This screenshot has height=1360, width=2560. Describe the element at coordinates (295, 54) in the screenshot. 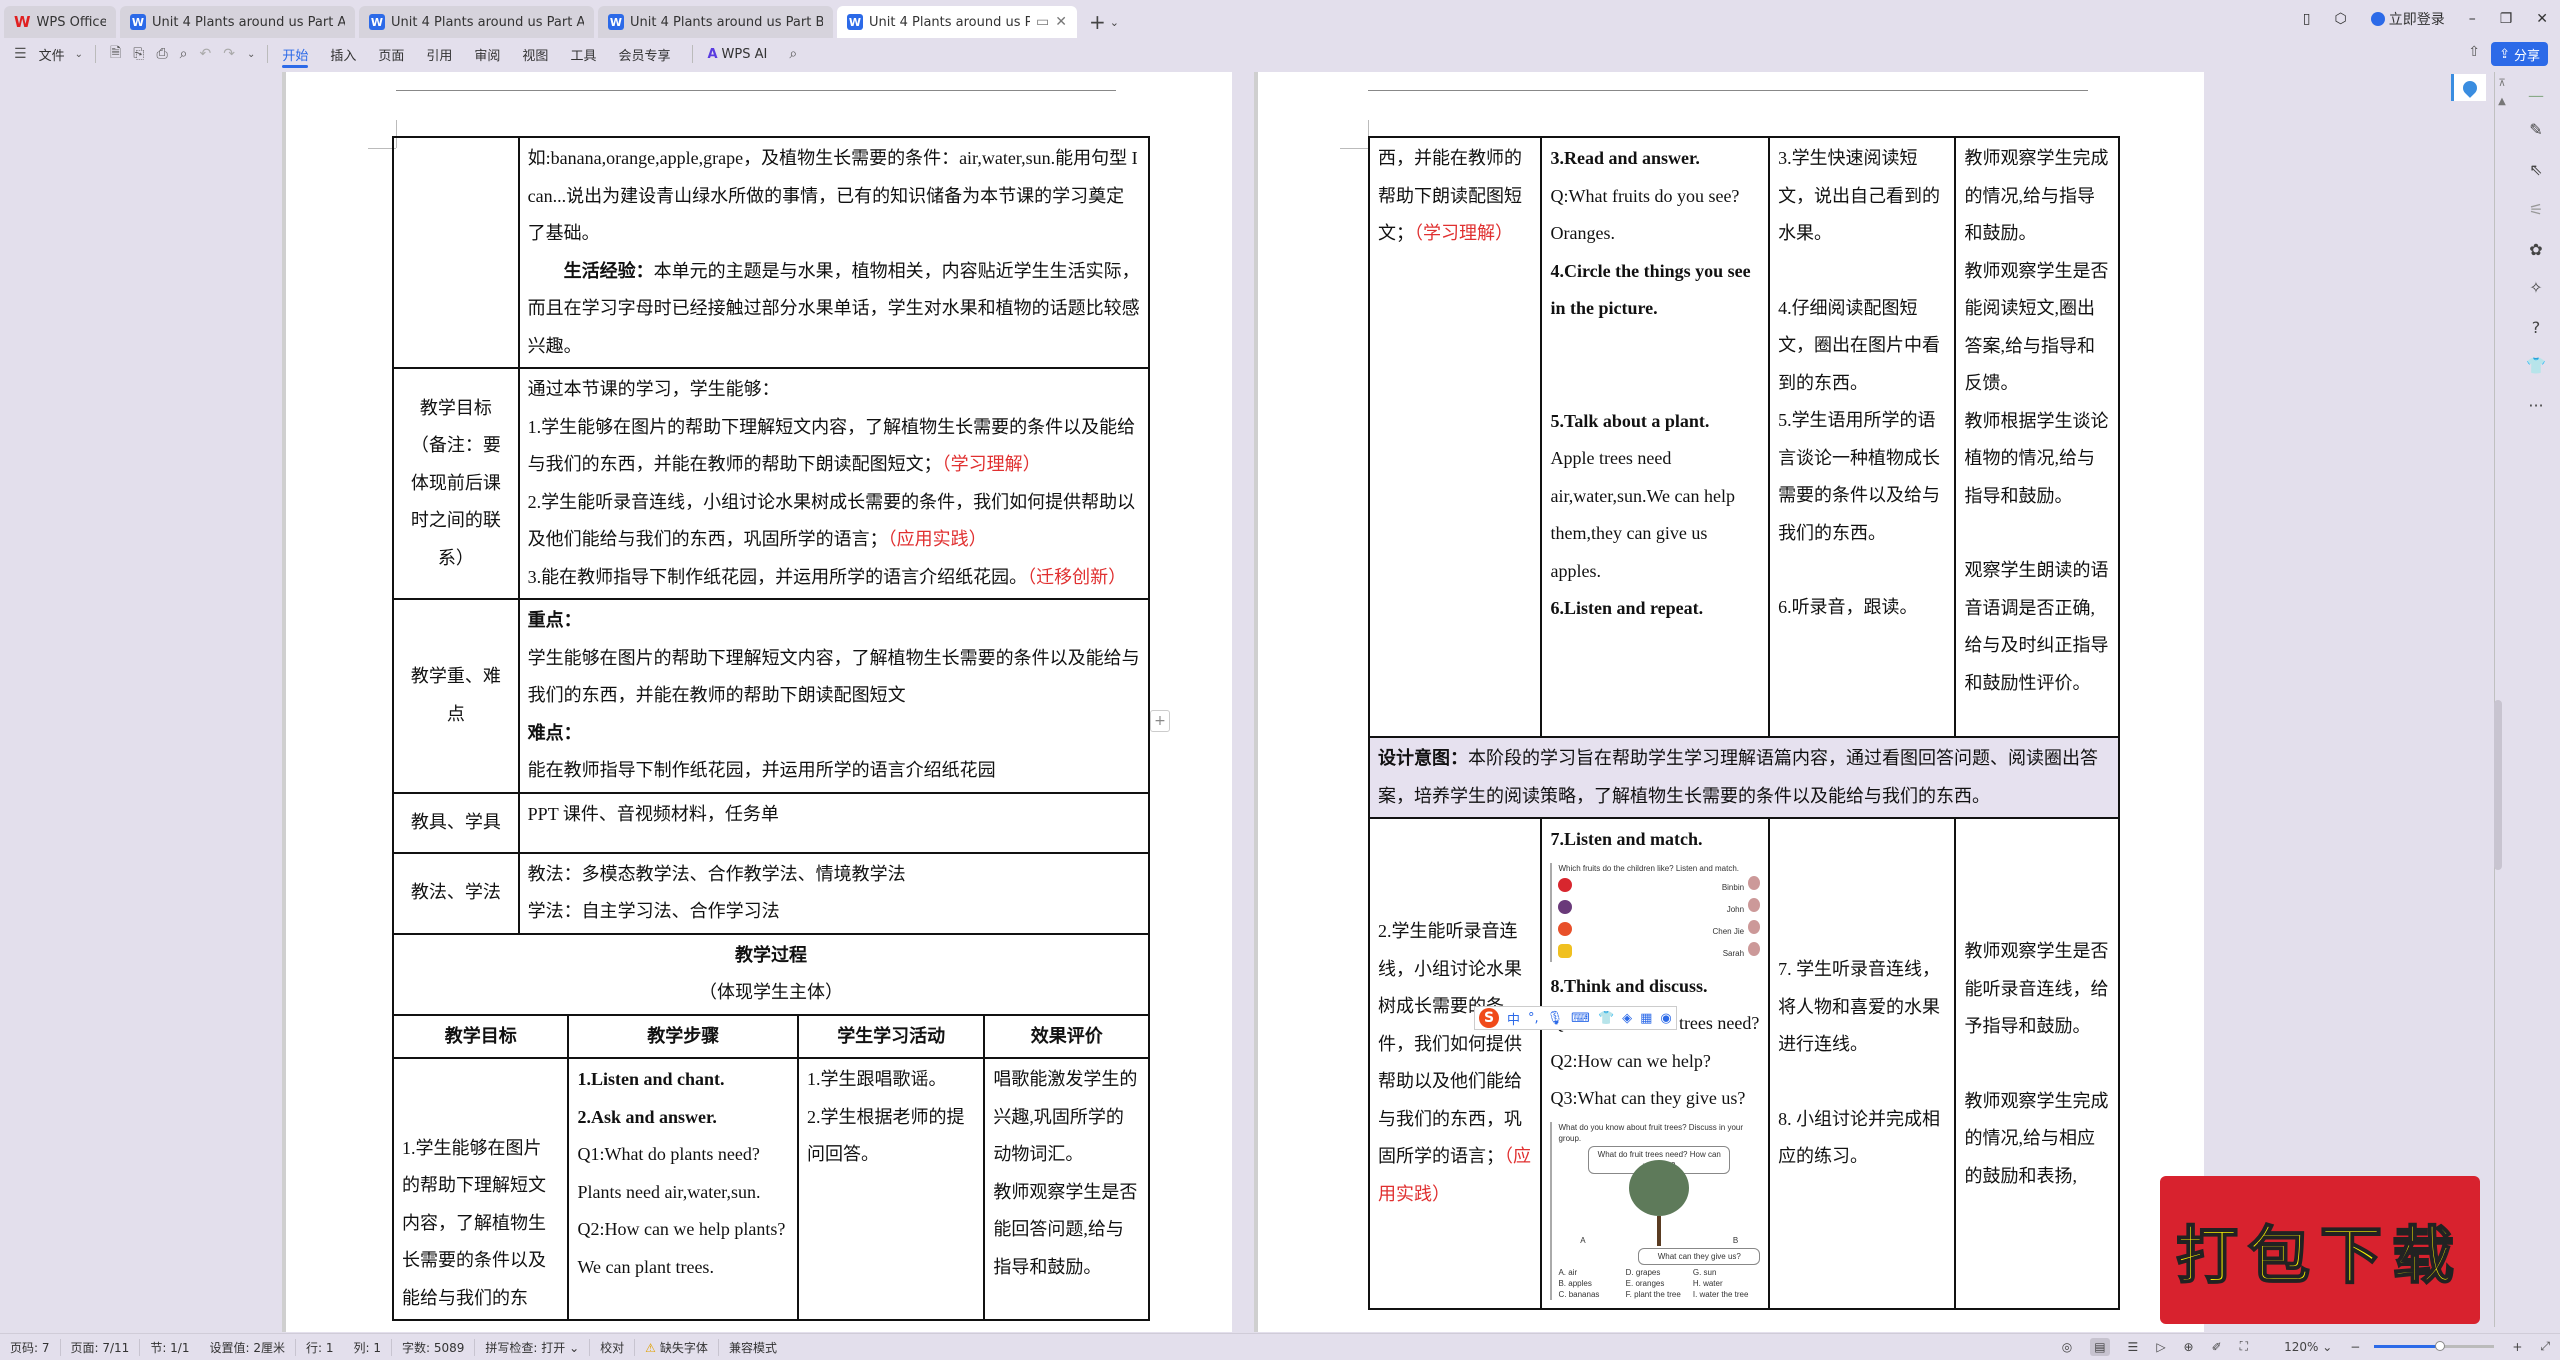

I see `tab-home: 开始` at that location.